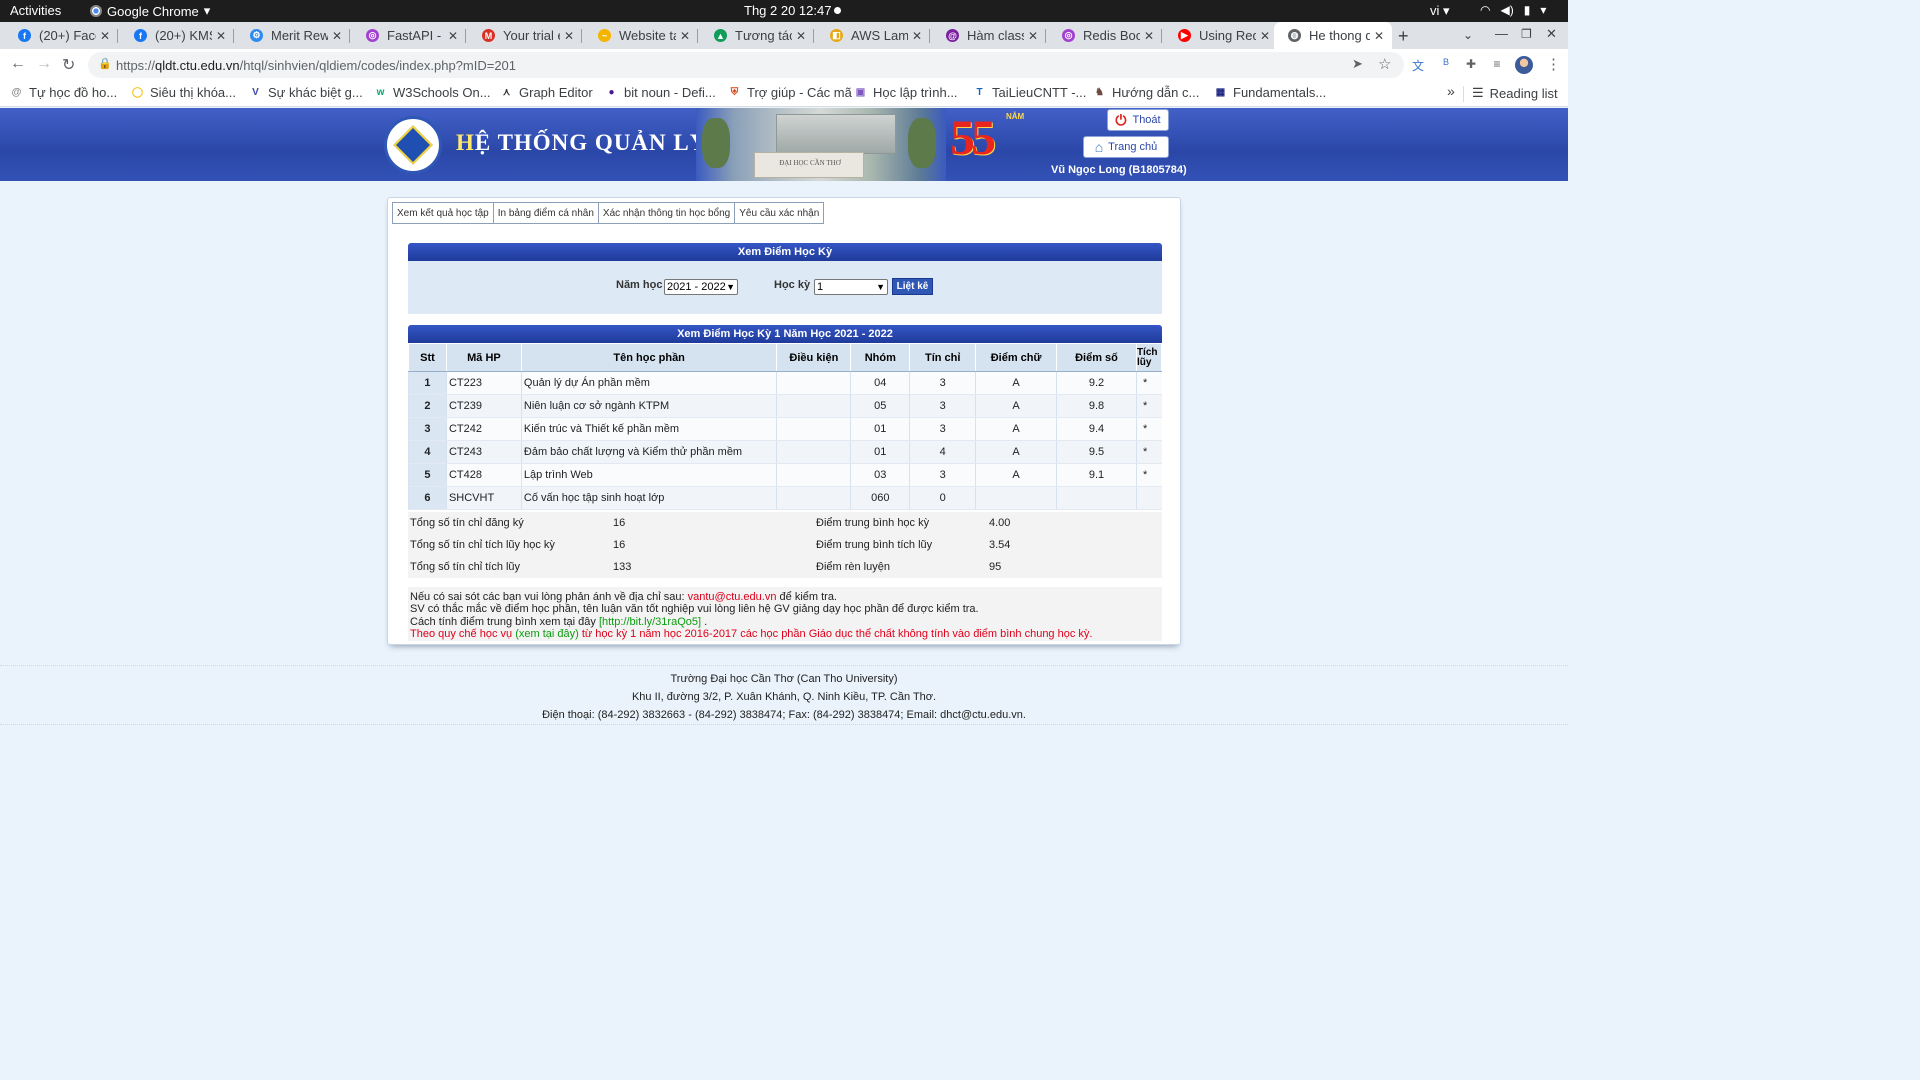  Describe the element at coordinates (1524, 65) in the screenshot. I see `profile-avatar` at that location.